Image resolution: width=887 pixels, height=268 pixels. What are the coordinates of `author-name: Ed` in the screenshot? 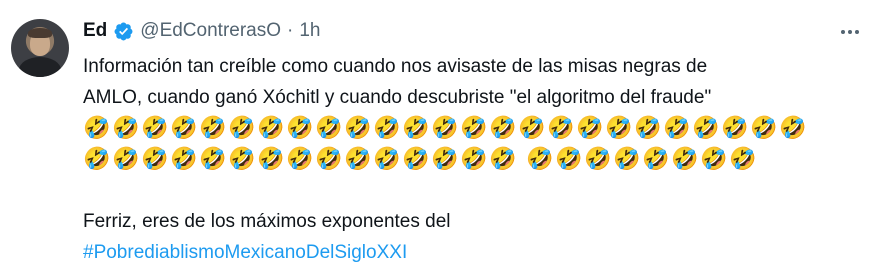 It's located at (95, 31).